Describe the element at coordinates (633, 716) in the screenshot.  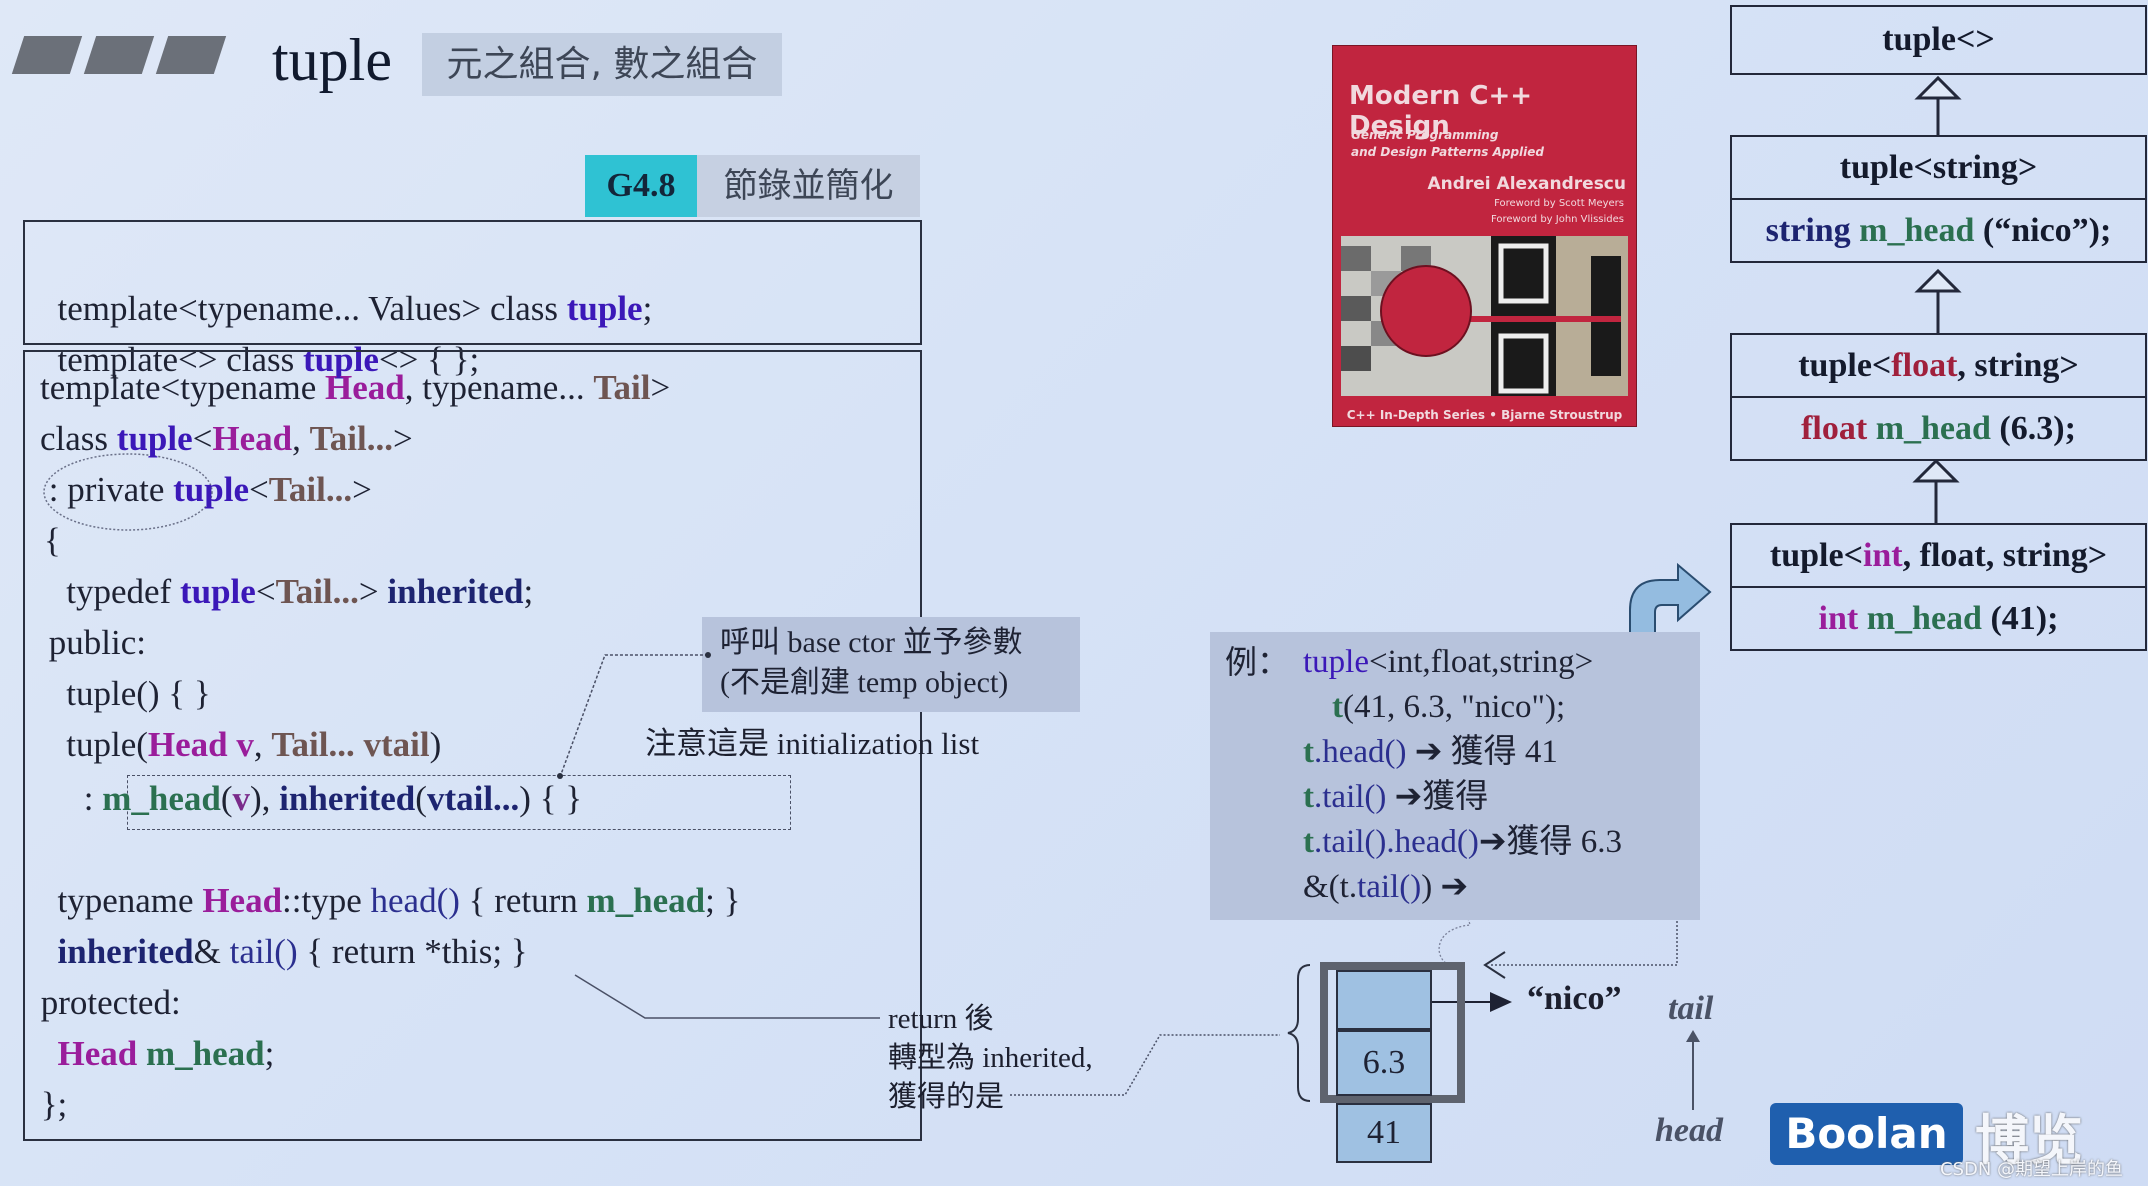
I see `callout-connector` at that location.